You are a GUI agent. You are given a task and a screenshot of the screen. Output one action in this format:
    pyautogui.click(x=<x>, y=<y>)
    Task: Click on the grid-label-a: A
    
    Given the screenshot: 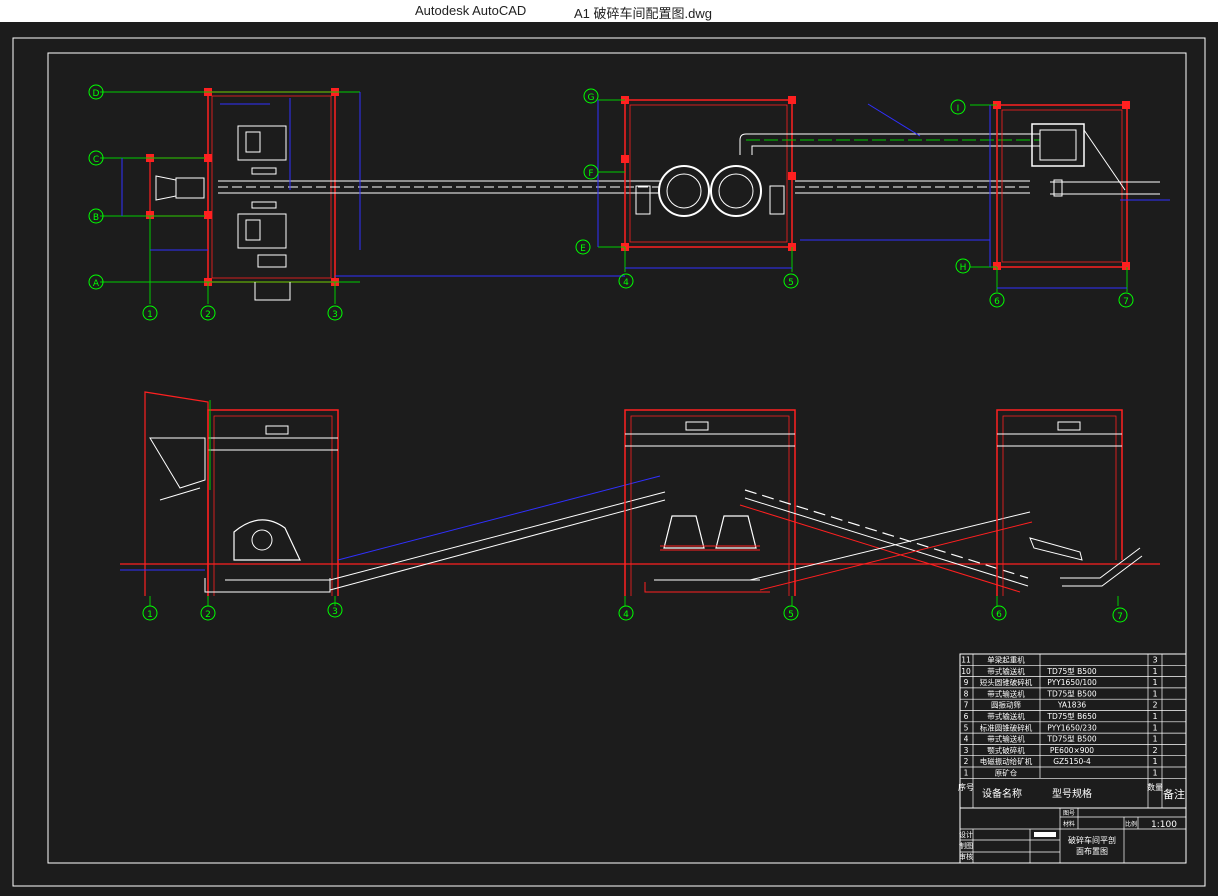 What is the action you would take?
    pyautogui.click(x=96, y=284)
    